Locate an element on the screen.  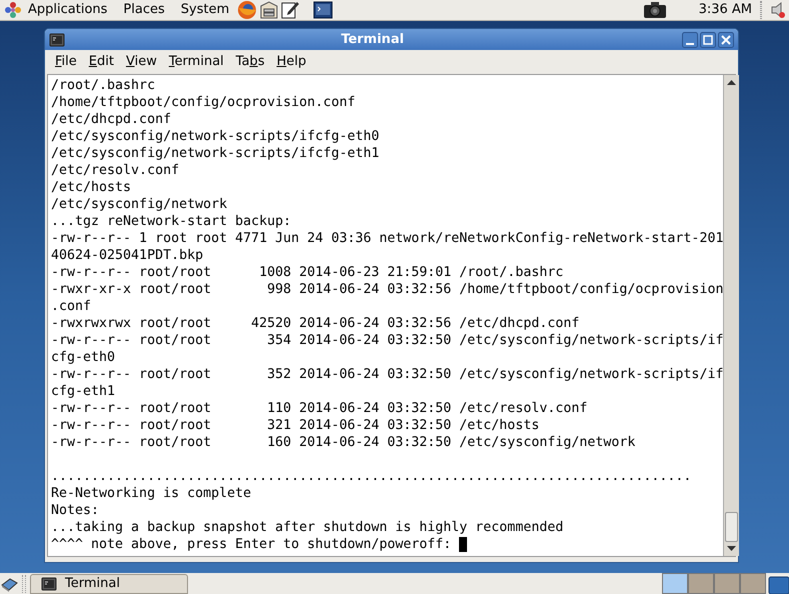
globe-icon is located at coordinates (247, 10).